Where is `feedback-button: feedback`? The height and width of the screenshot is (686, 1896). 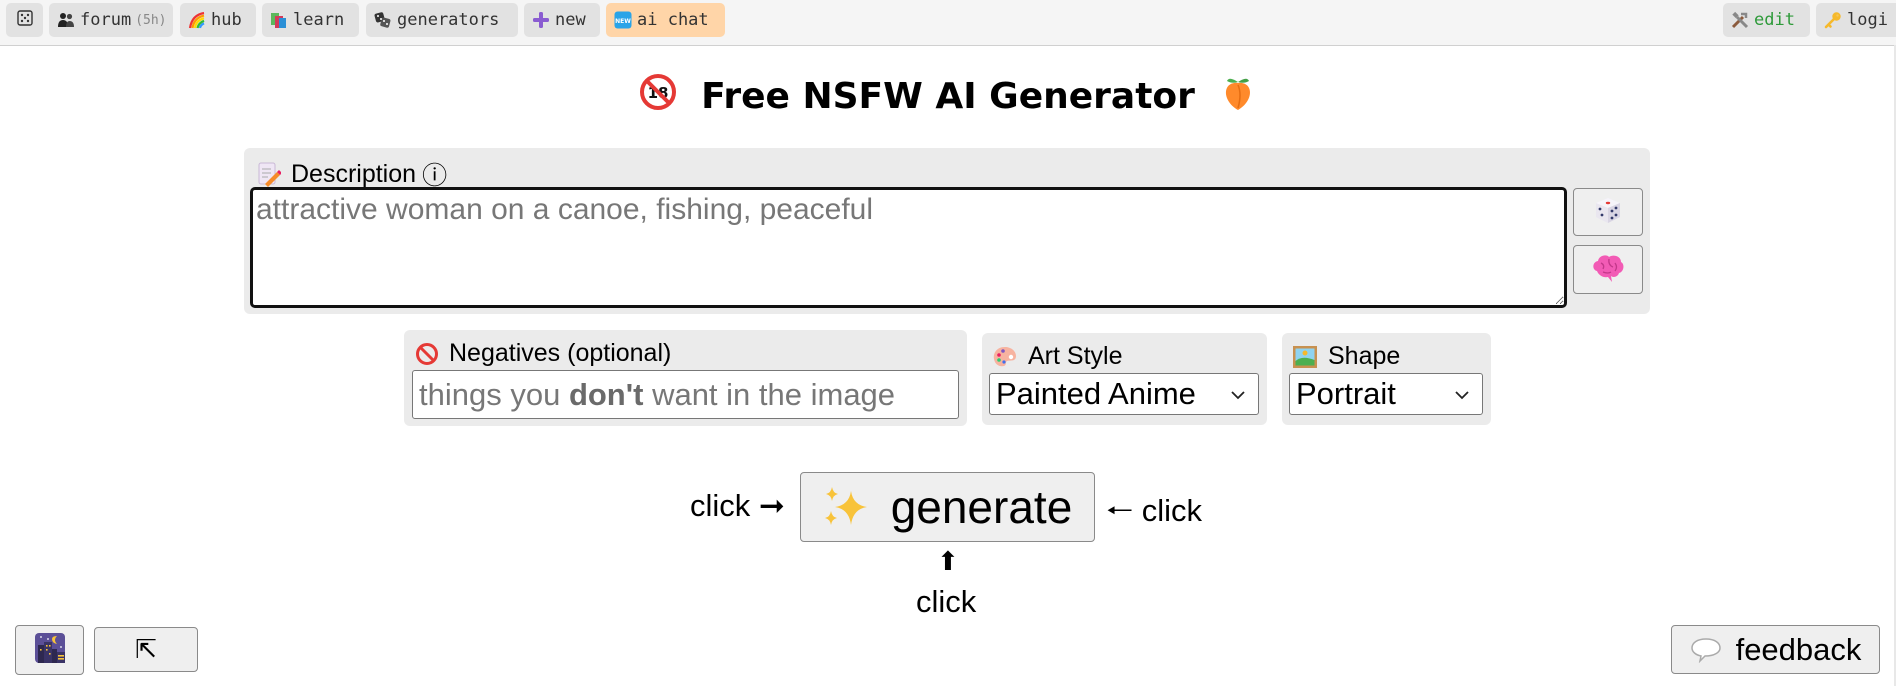 feedback-button: feedback is located at coordinates (1775, 649).